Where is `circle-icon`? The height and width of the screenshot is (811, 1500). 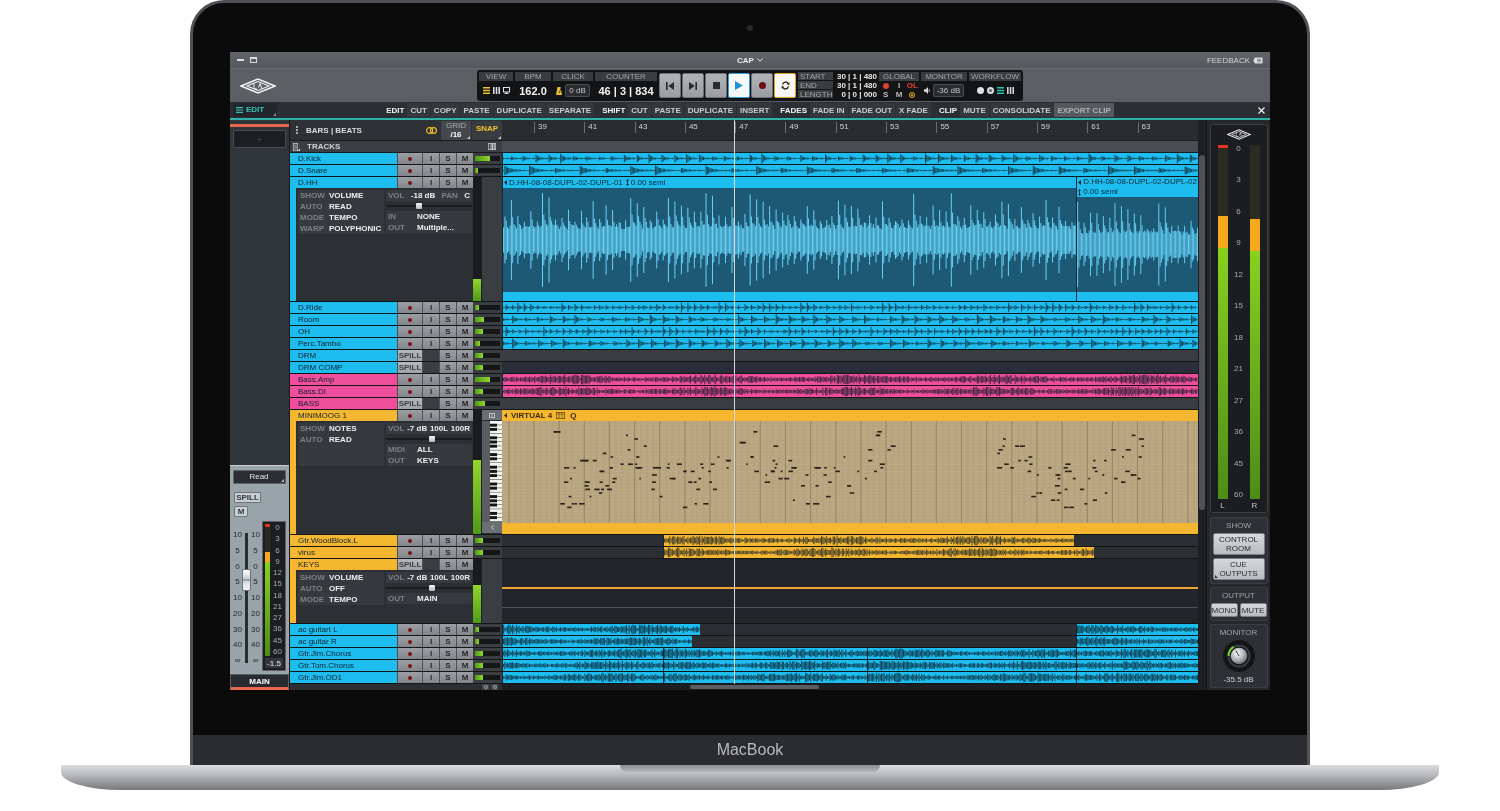 circle-icon is located at coordinates (980, 90).